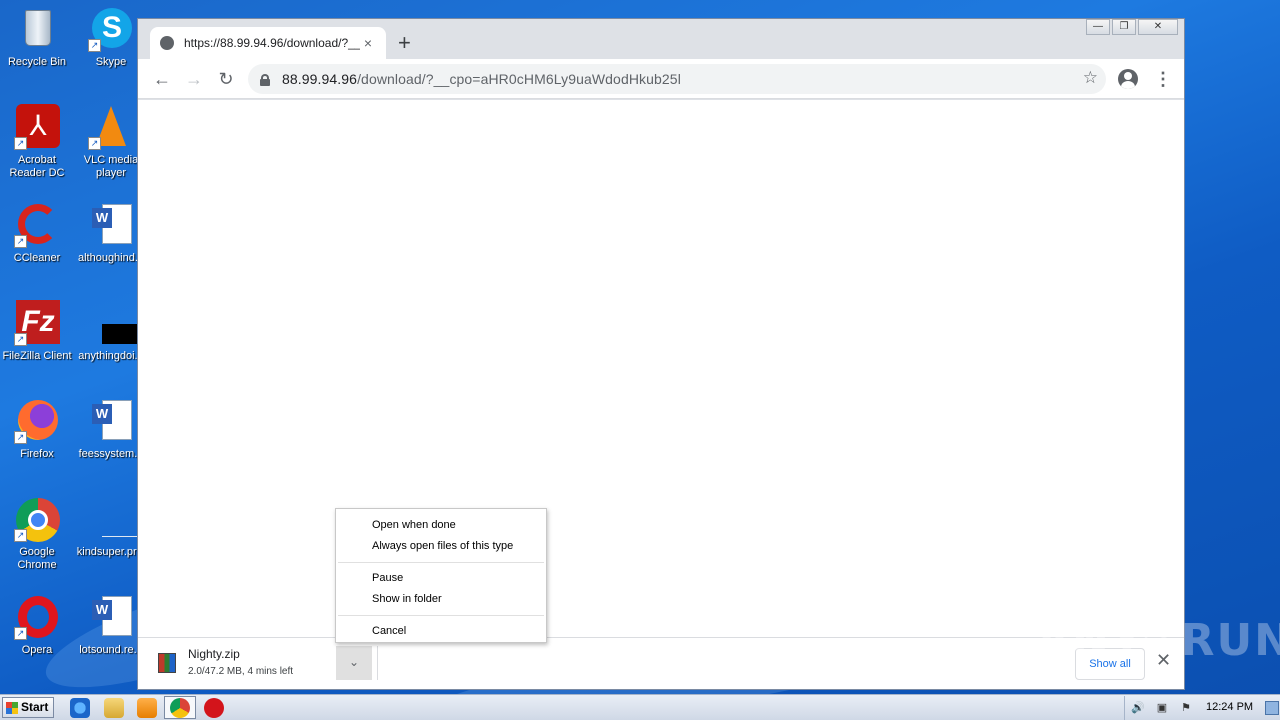 This screenshot has width=1280, height=720. What do you see at coordinates (1090, 78) in the screenshot?
I see `bookmark-star-icon: ☆` at bounding box center [1090, 78].